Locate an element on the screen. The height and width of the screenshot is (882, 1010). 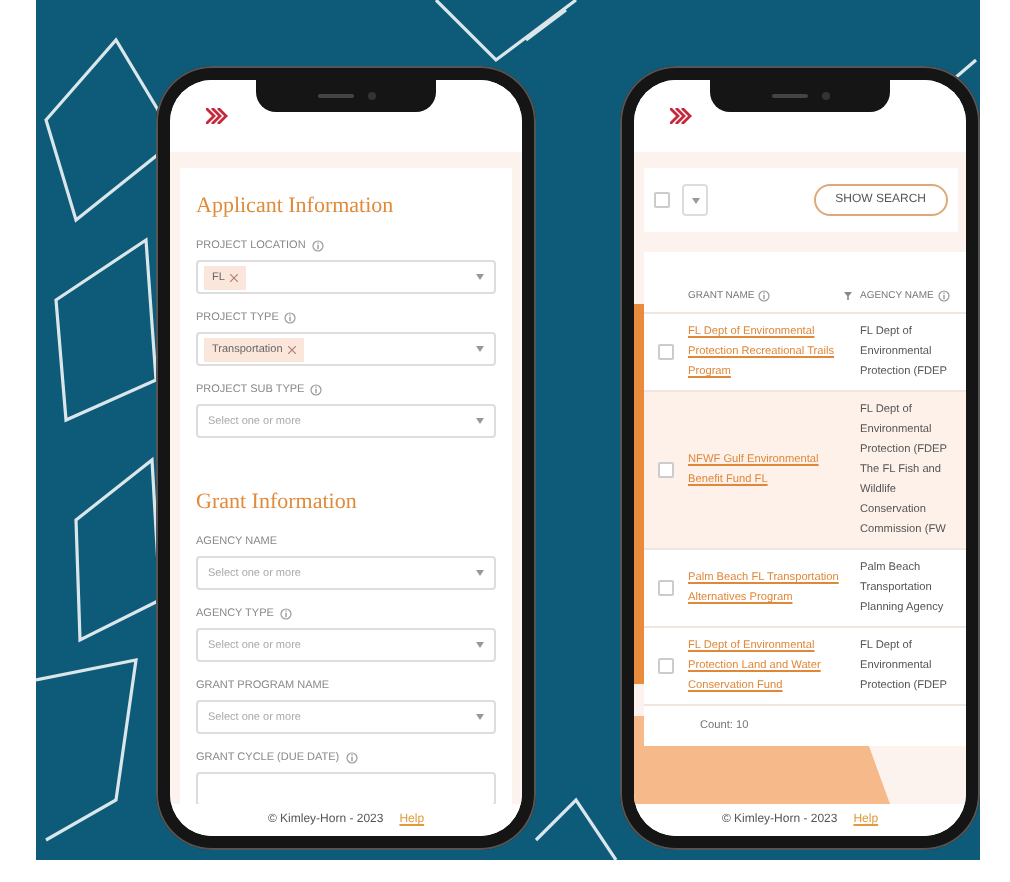
dropdown-button is located at coordinates (695, 200).